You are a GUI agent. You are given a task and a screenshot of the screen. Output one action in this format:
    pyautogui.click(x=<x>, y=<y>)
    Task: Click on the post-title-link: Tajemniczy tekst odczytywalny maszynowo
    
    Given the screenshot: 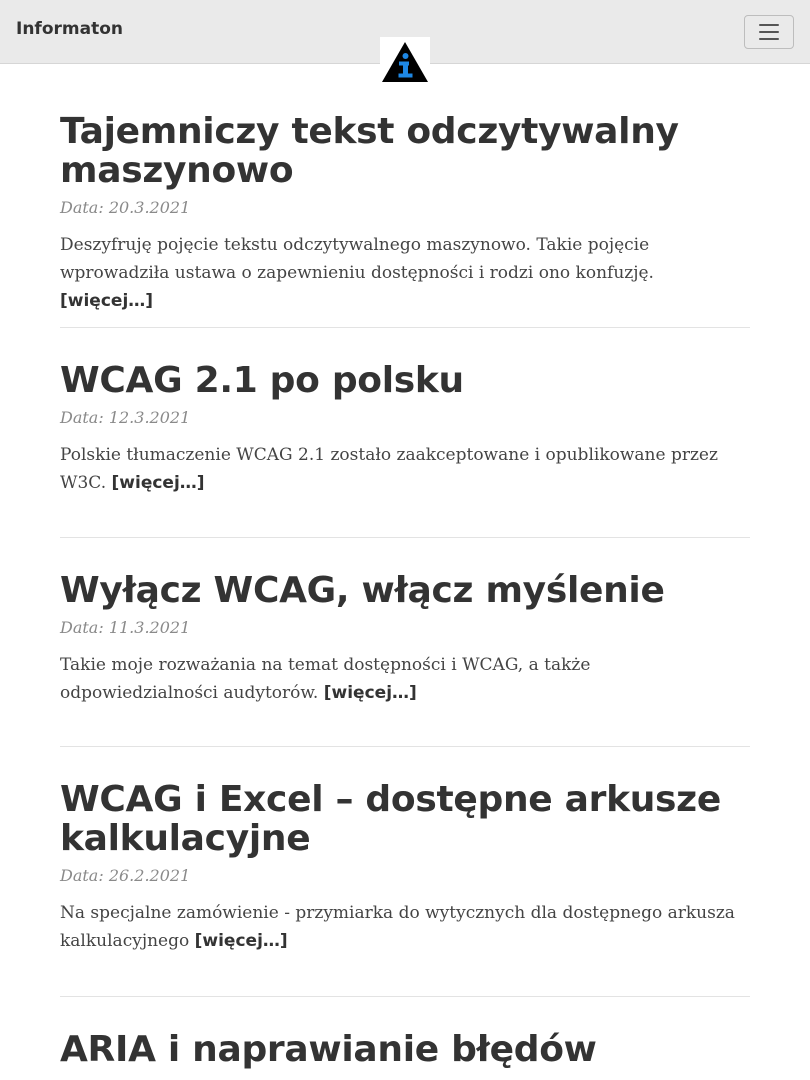 What is the action you would take?
    pyautogui.click(x=369, y=151)
    